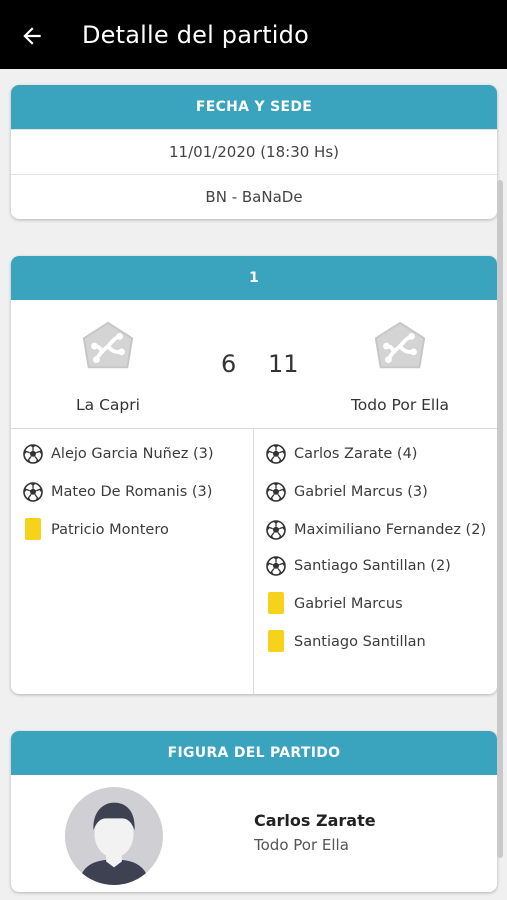  I want to click on event-player-label: Alejo Garcia Nuñez (3), so click(132, 454).